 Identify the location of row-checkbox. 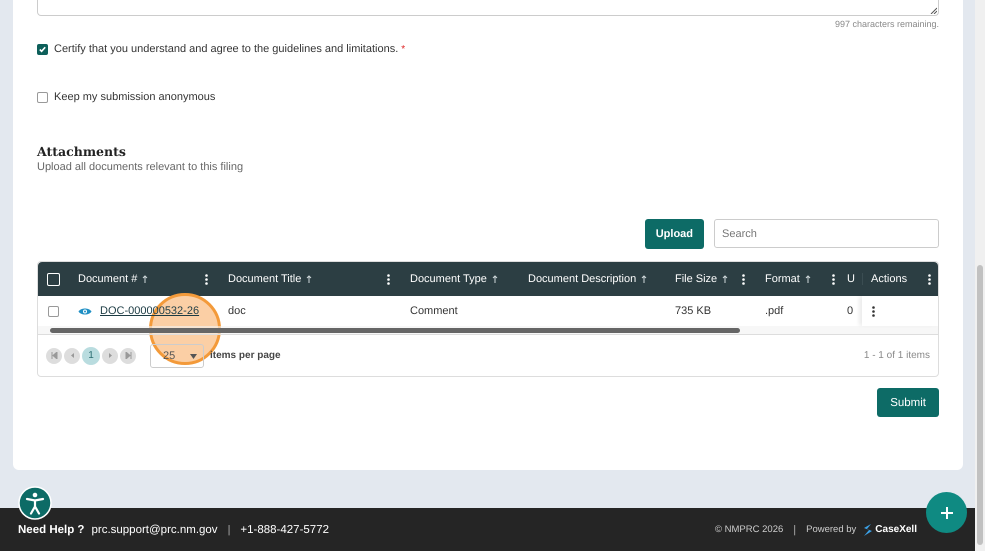
(53, 311).